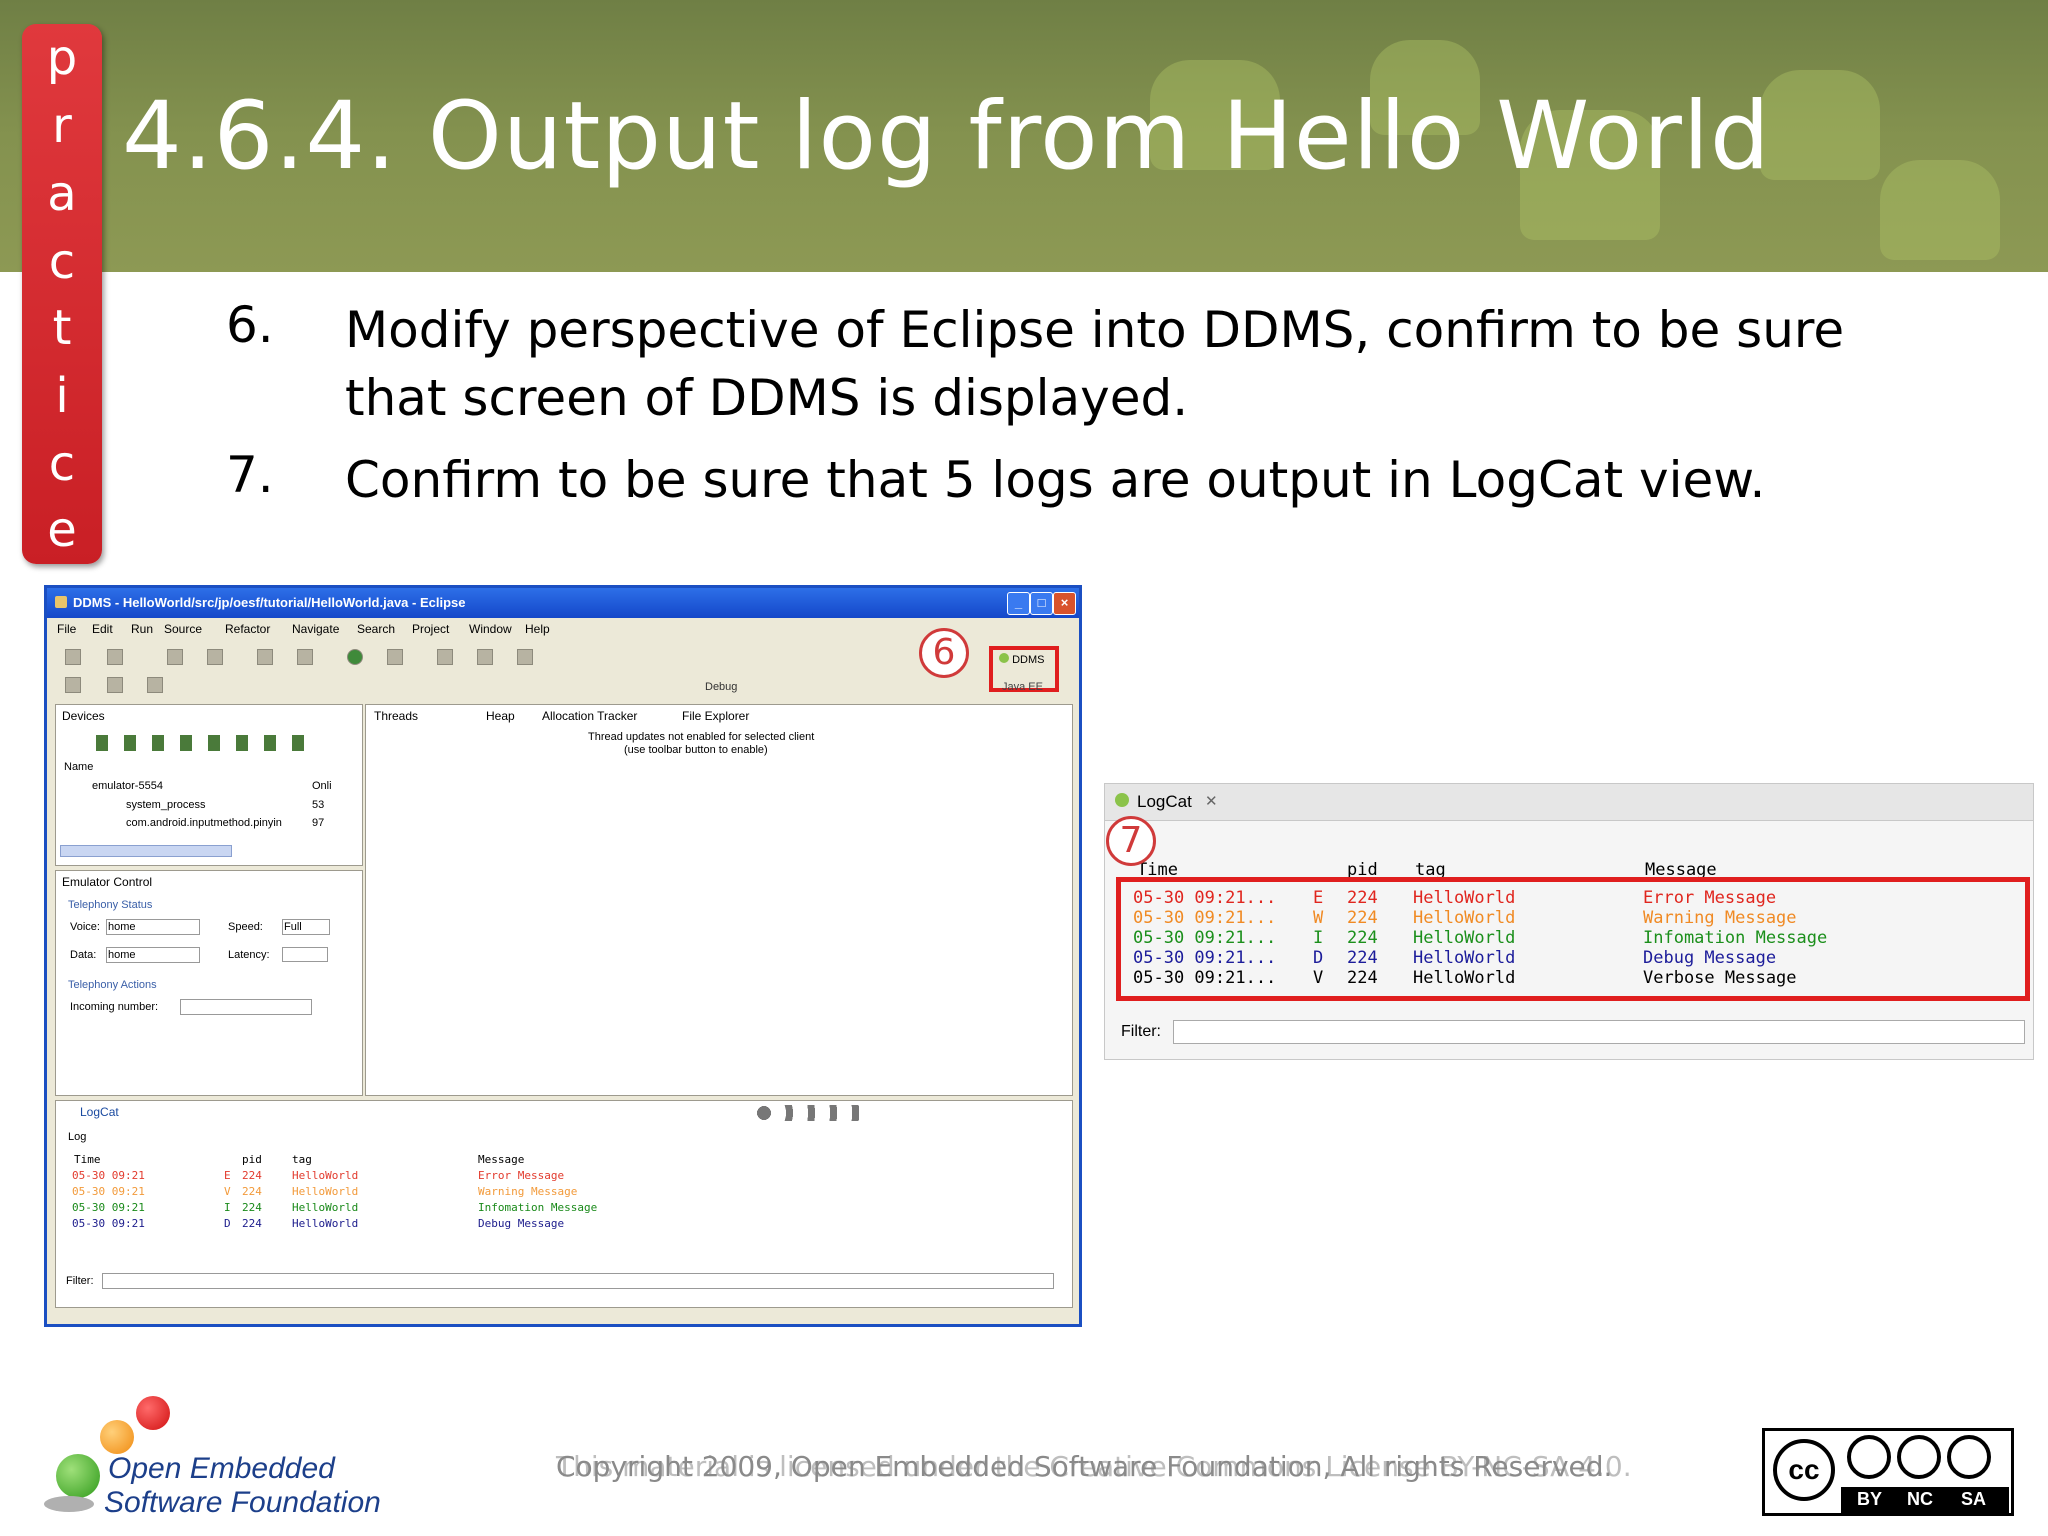 Image resolution: width=2048 pixels, height=1536 pixels. I want to click on tab-logcat: LogCat, so click(99, 1112).